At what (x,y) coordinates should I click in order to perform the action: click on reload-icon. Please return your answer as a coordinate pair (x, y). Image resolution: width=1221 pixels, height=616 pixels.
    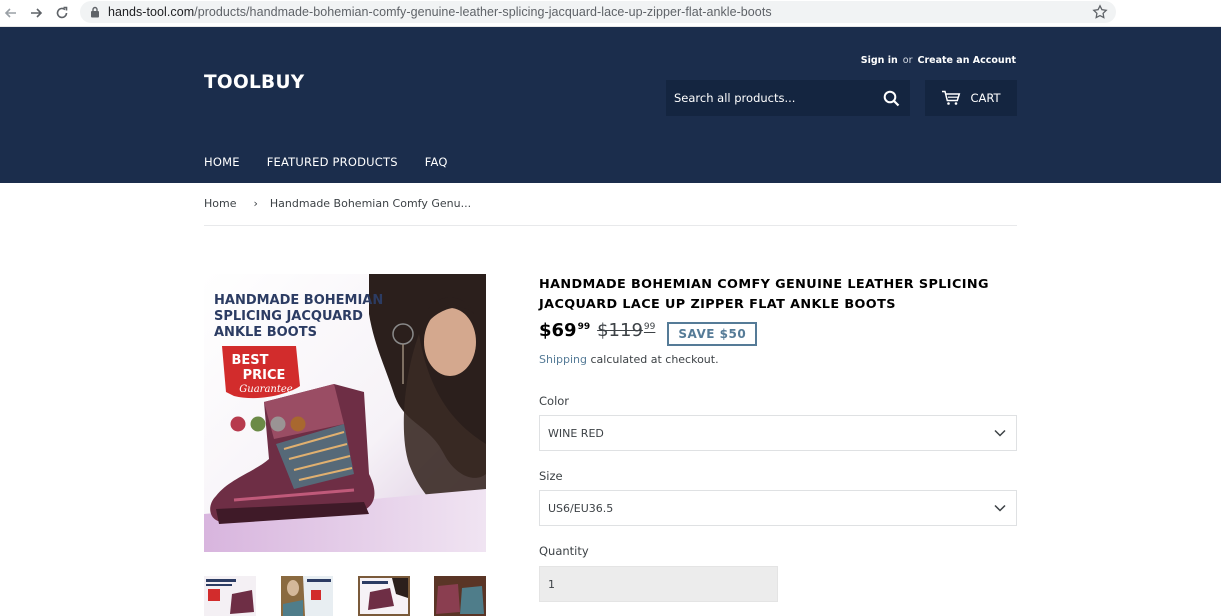
    Looking at the image, I should click on (62, 13).